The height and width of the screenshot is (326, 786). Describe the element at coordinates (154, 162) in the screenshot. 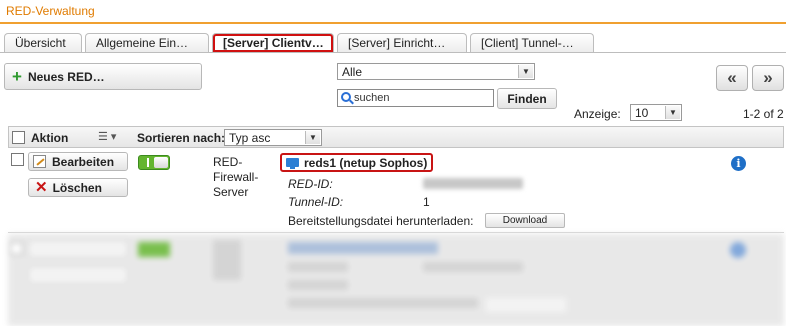

I see `enable-toggle` at that location.